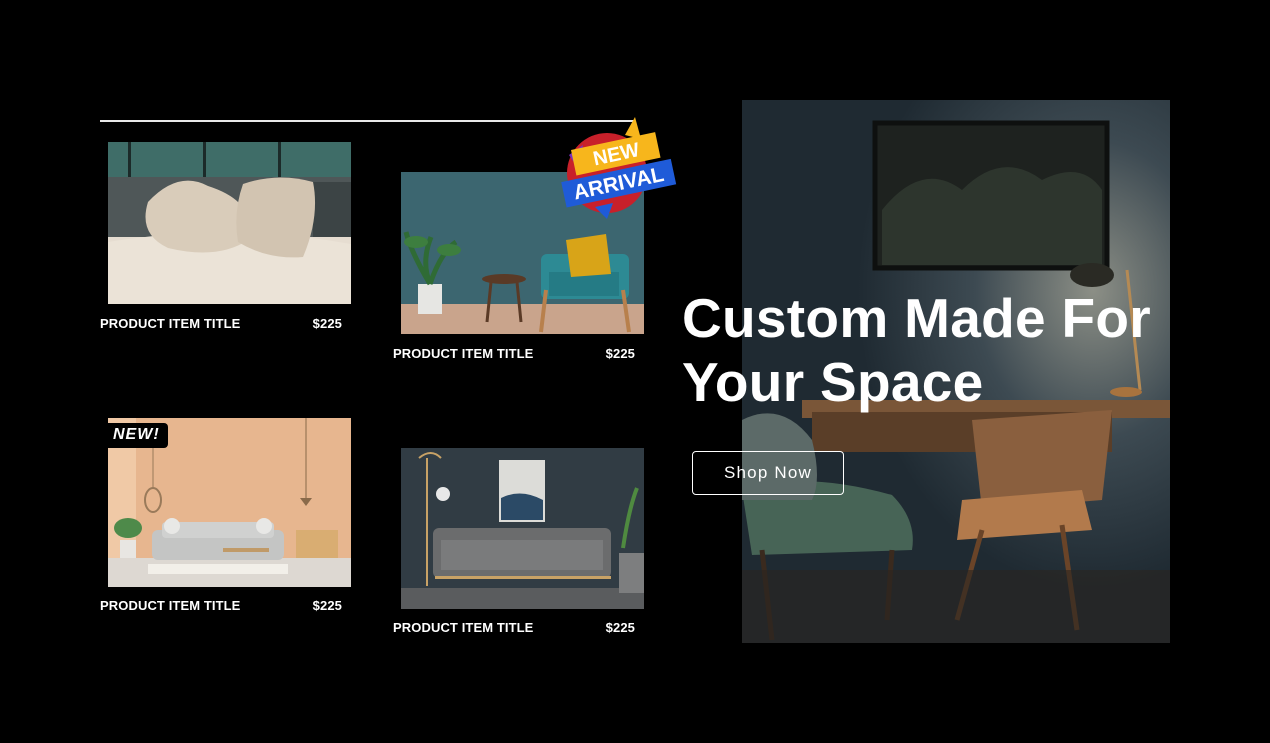 The width and height of the screenshot is (1270, 743). I want to click on shop-now-button: Shop Now, so click(768, 473).